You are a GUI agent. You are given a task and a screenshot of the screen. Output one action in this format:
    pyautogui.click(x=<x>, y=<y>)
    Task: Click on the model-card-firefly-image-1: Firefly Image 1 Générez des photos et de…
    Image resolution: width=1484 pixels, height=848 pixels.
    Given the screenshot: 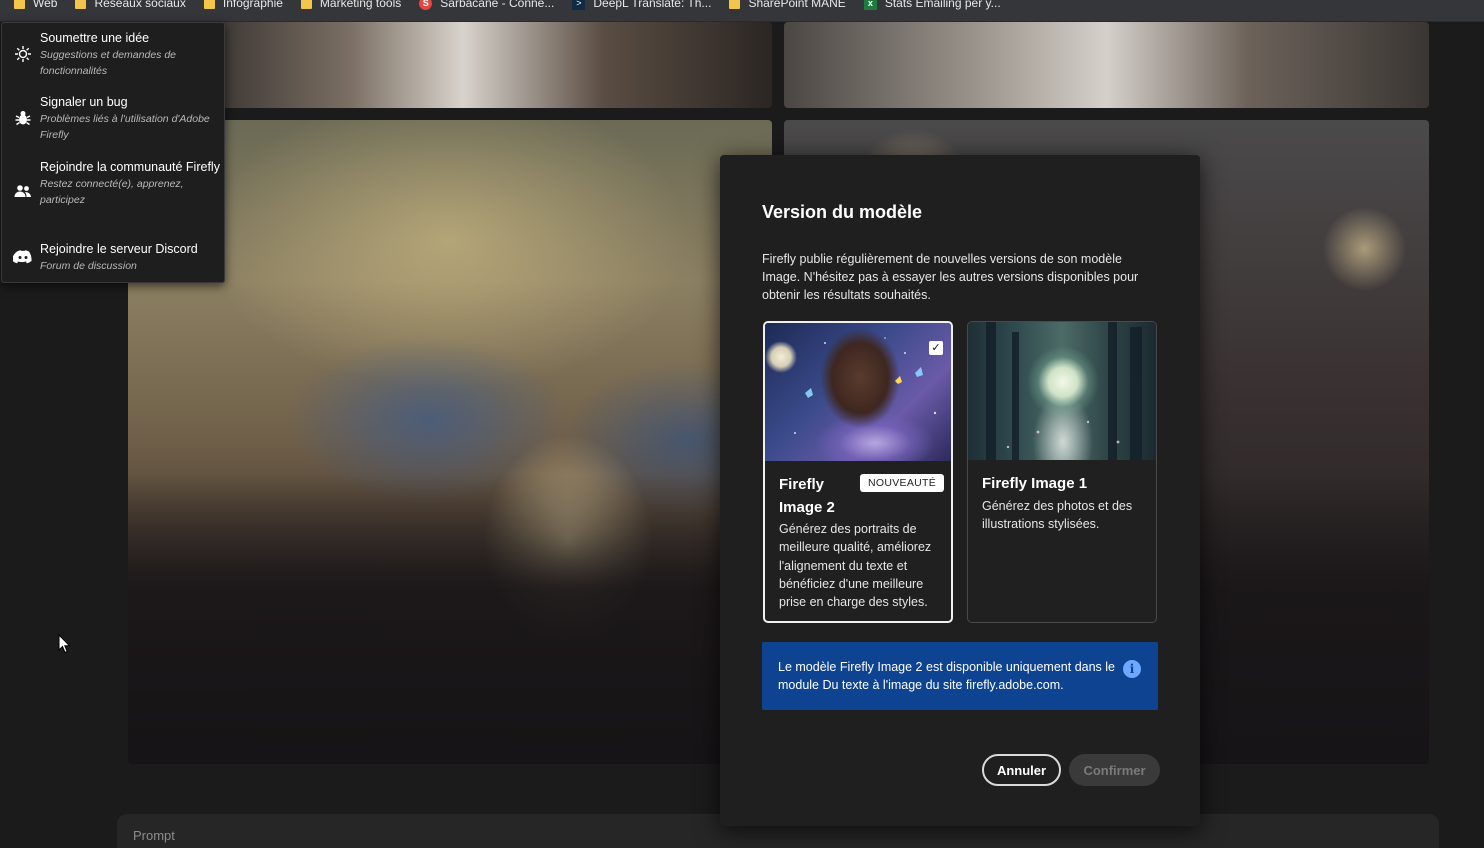 What is the action you would take?
    pyautogui.click(x=1062, y=472)
    